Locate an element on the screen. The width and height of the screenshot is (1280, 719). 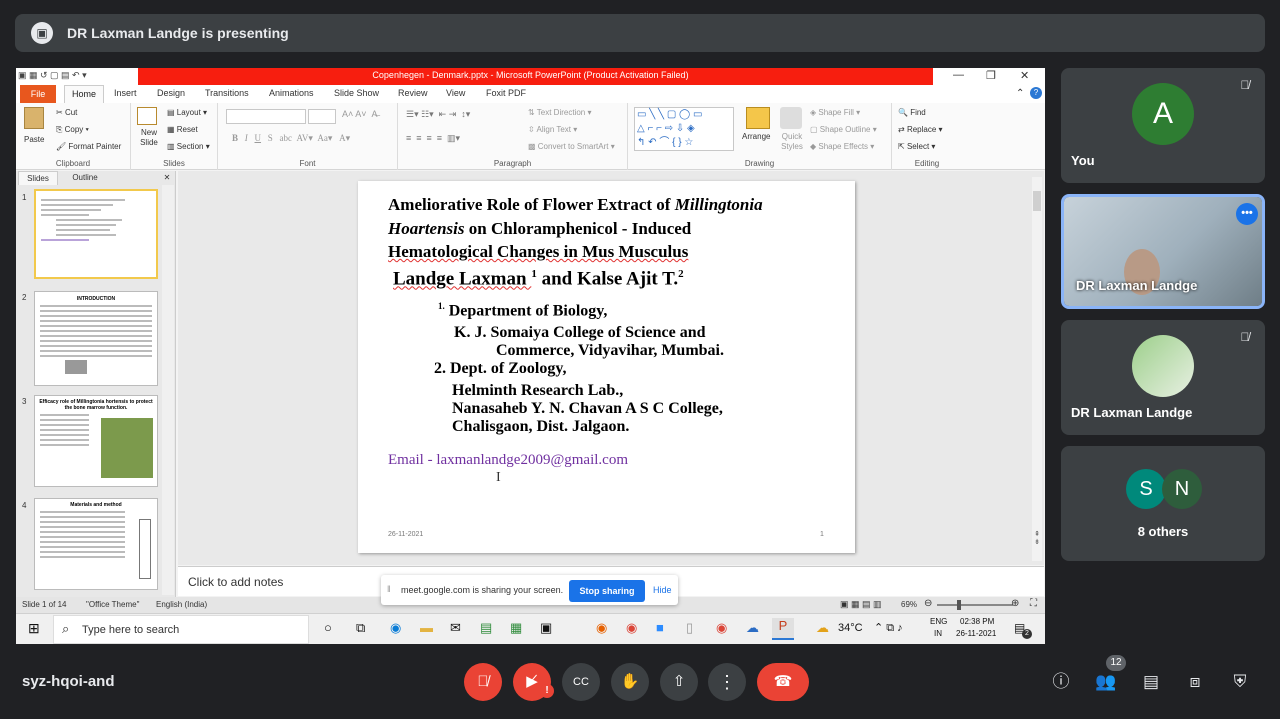
layout-button: ▤ Layout ▾ is located at coordinates (187, 112).